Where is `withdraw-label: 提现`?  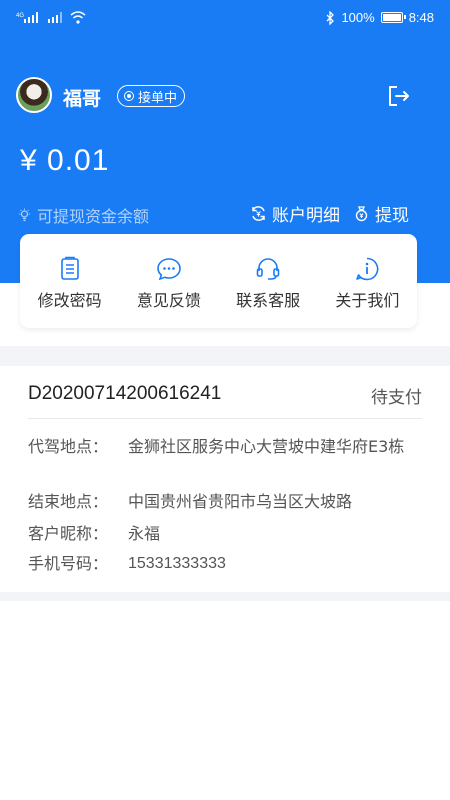 withdraw-label: 提现 is located at coordinates (392, 216).